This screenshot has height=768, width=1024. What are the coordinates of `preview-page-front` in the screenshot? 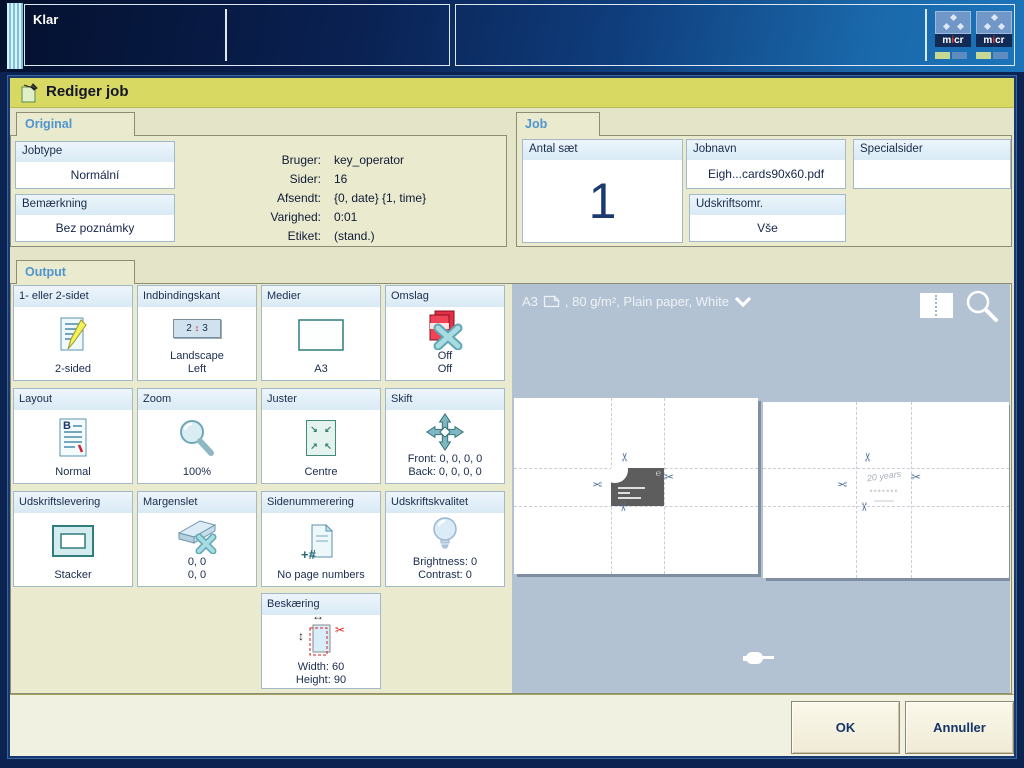 It's located at (636, 486).